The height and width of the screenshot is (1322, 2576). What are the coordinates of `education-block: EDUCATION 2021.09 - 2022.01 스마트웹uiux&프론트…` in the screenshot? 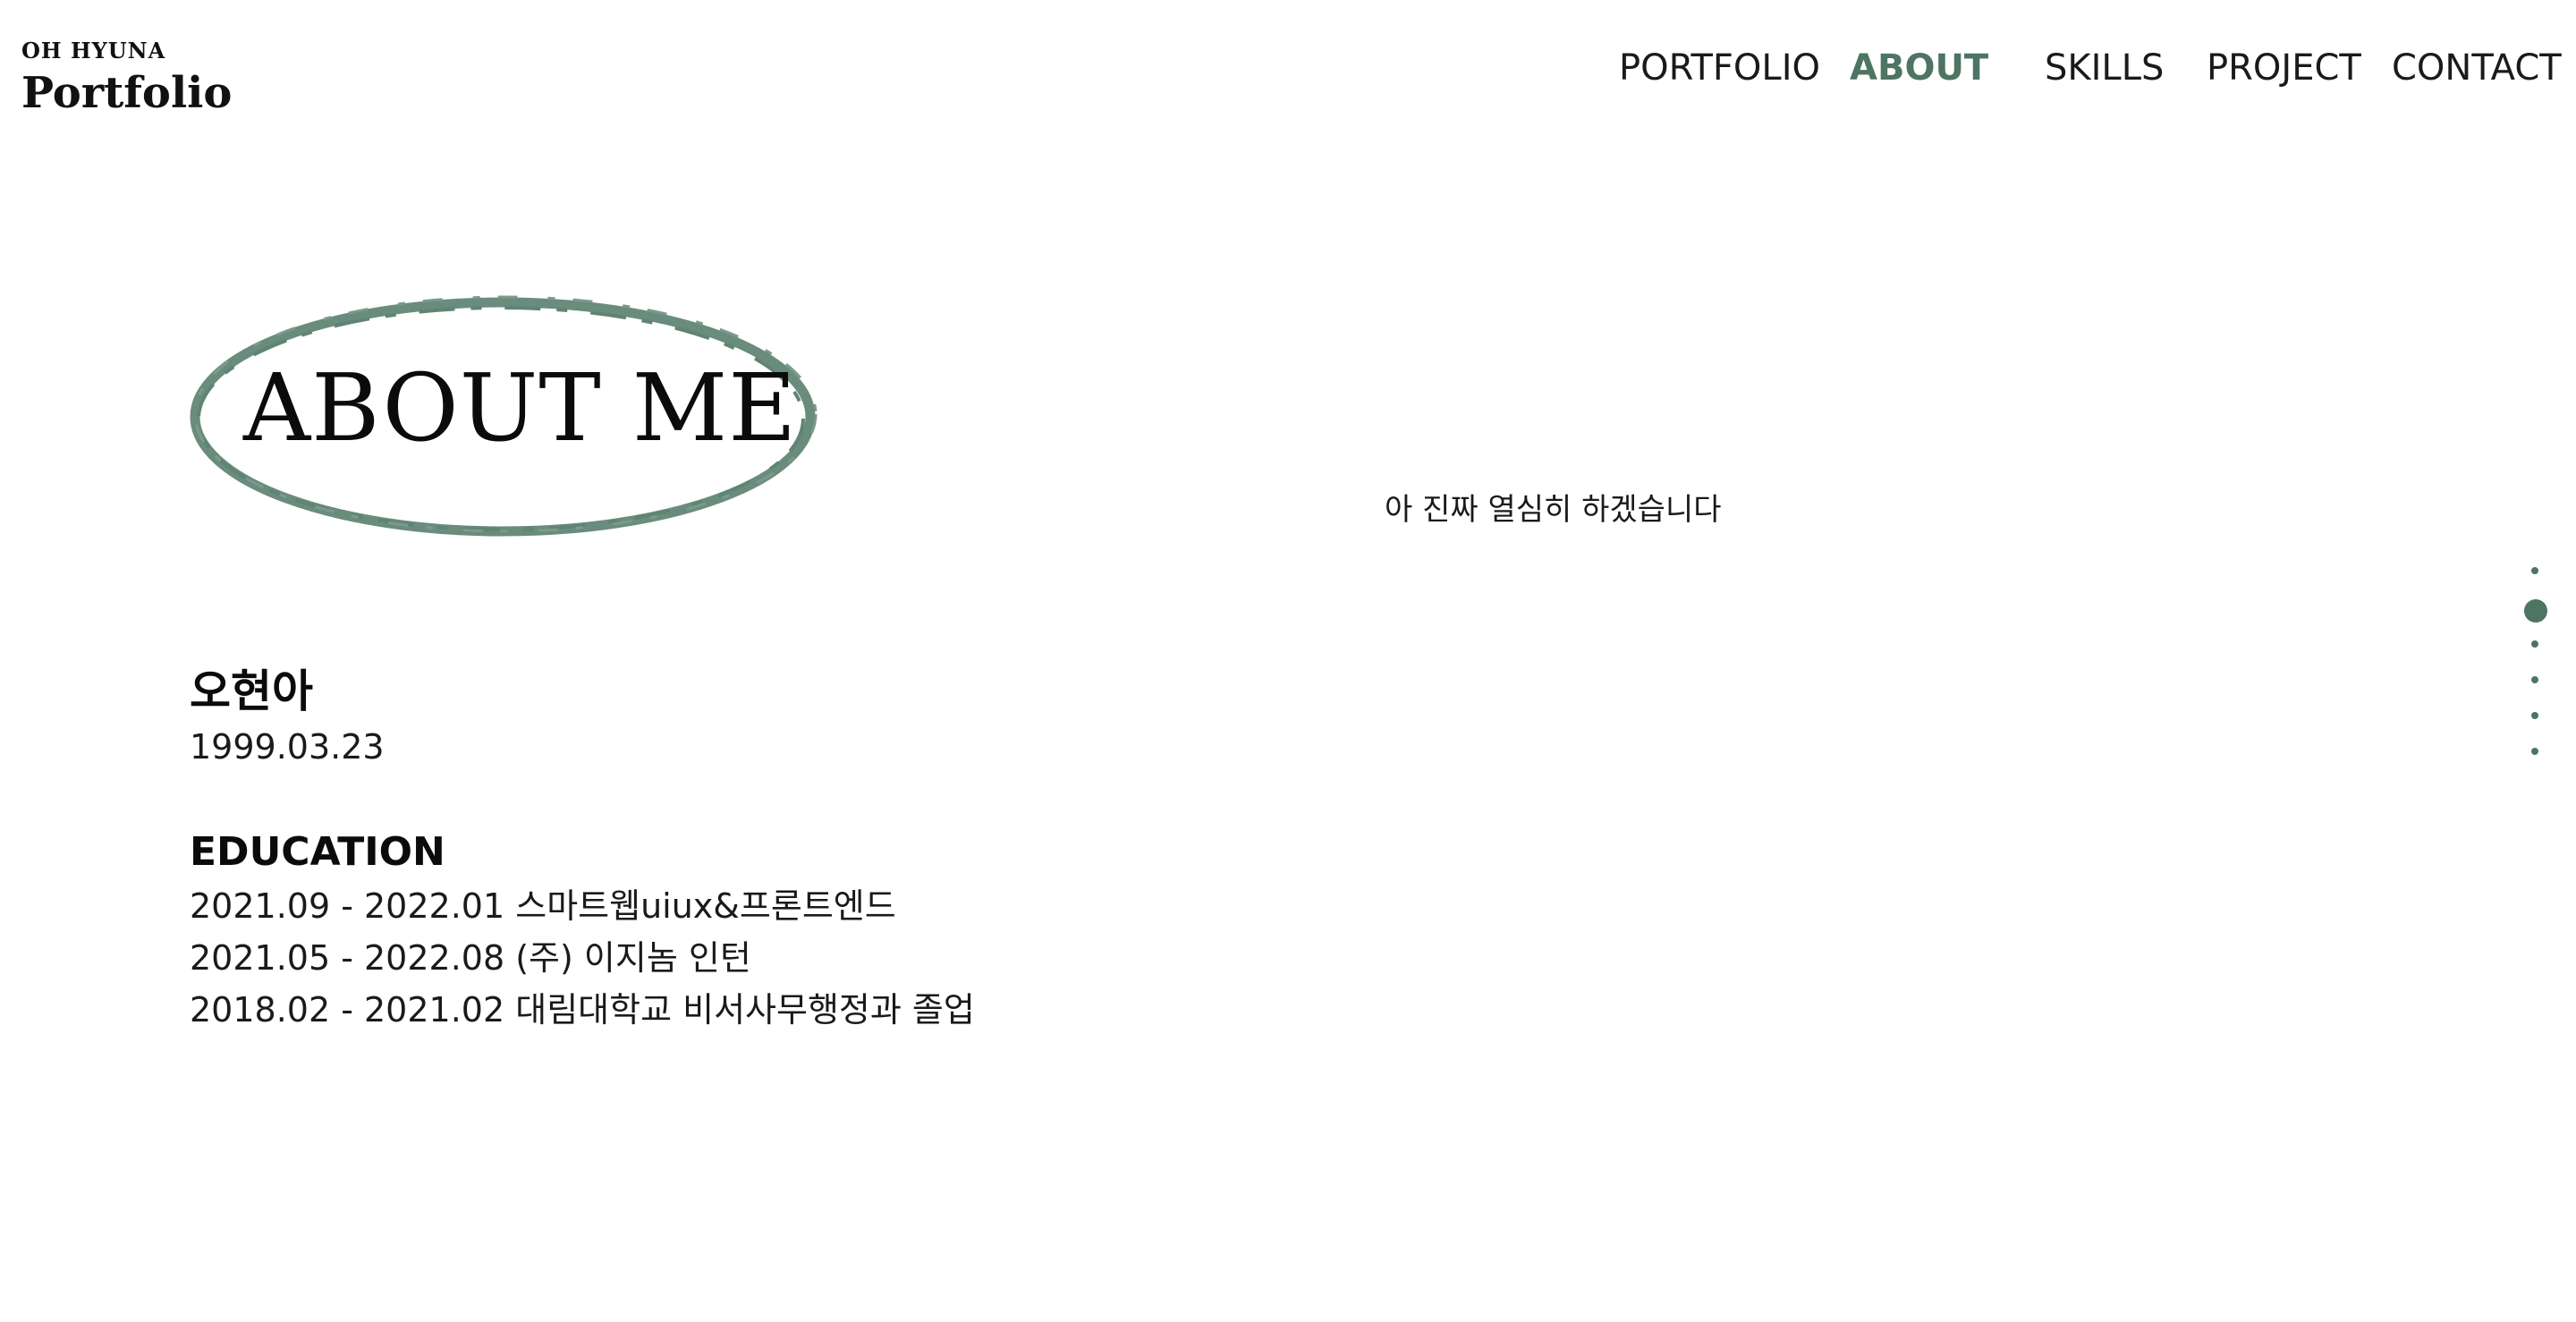 It's located at (582, 930).